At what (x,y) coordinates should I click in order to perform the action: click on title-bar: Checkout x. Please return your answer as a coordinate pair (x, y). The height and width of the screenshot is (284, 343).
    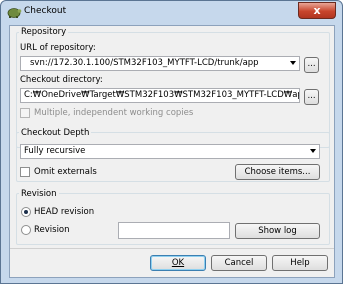
    Looking at the image, I should click on (171, 12).